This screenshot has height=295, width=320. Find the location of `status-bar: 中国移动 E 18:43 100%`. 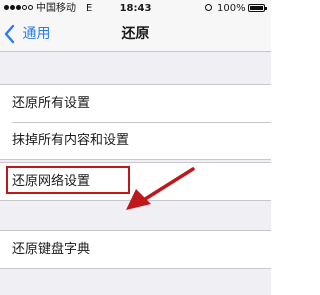

status-bar: 中国移动 E 18:43 100% is located at coordinates (135, 8).